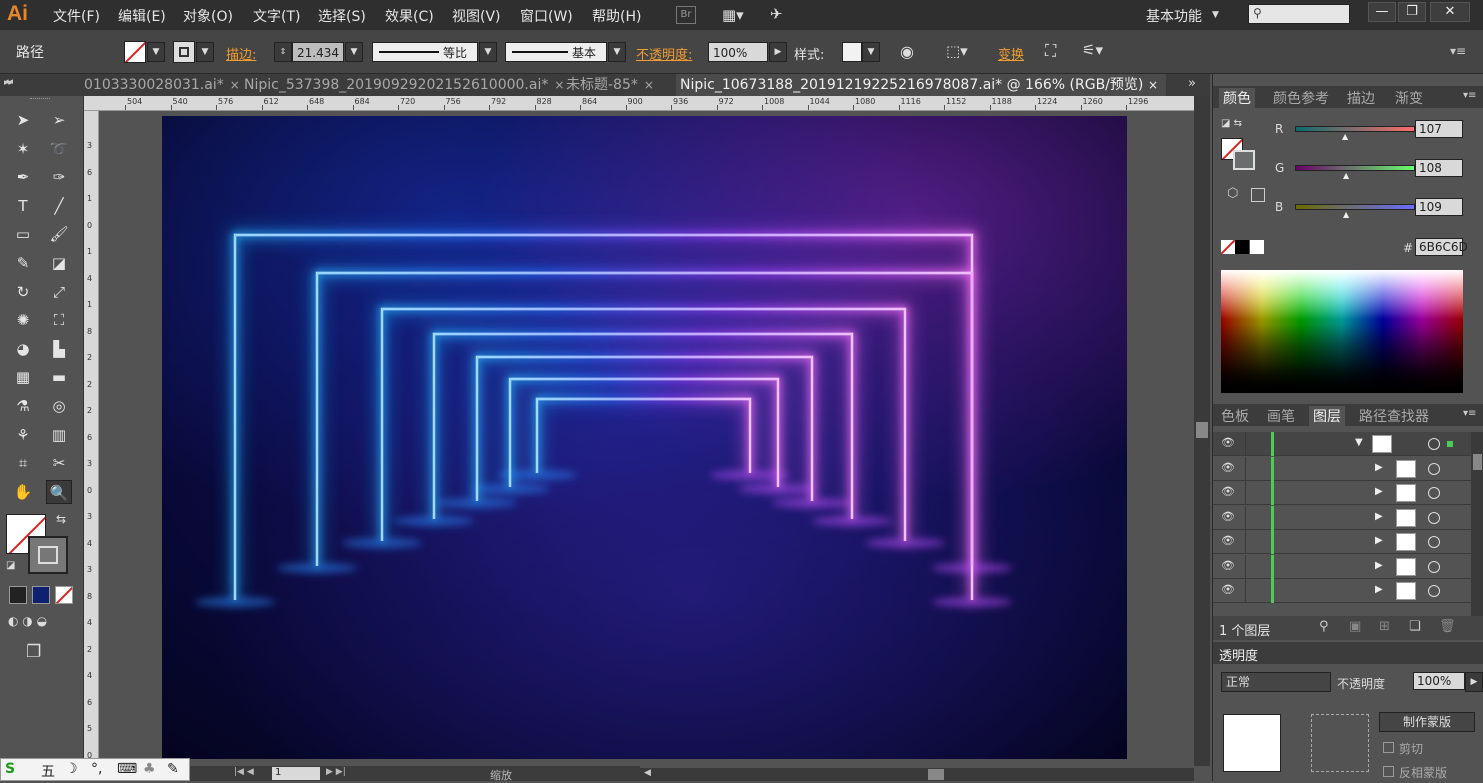 This screenshot has height=783, width=1483. Describe the element at coordinates (296, 773) in the screenshot. I see `artboard-number-field: 1` at that location.